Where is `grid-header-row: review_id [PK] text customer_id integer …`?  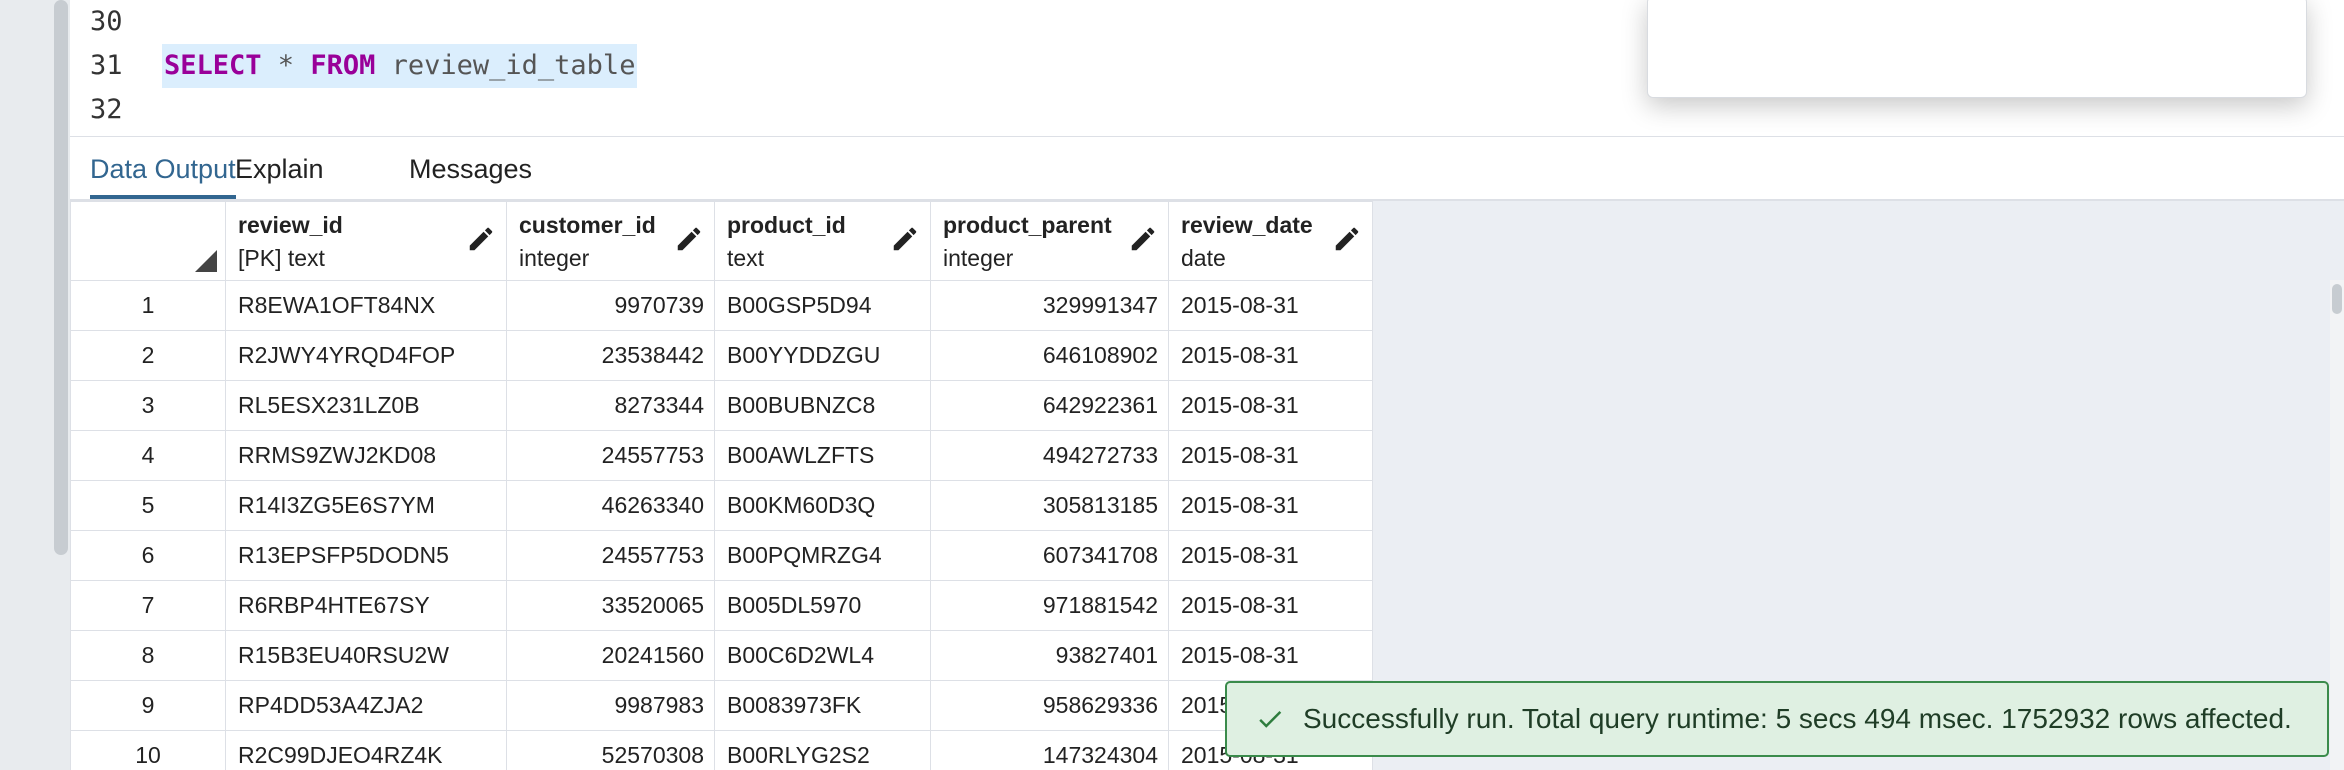
grid-header-row: review_id [PK] text customer_id integer … is located at coordinates (721, 241).